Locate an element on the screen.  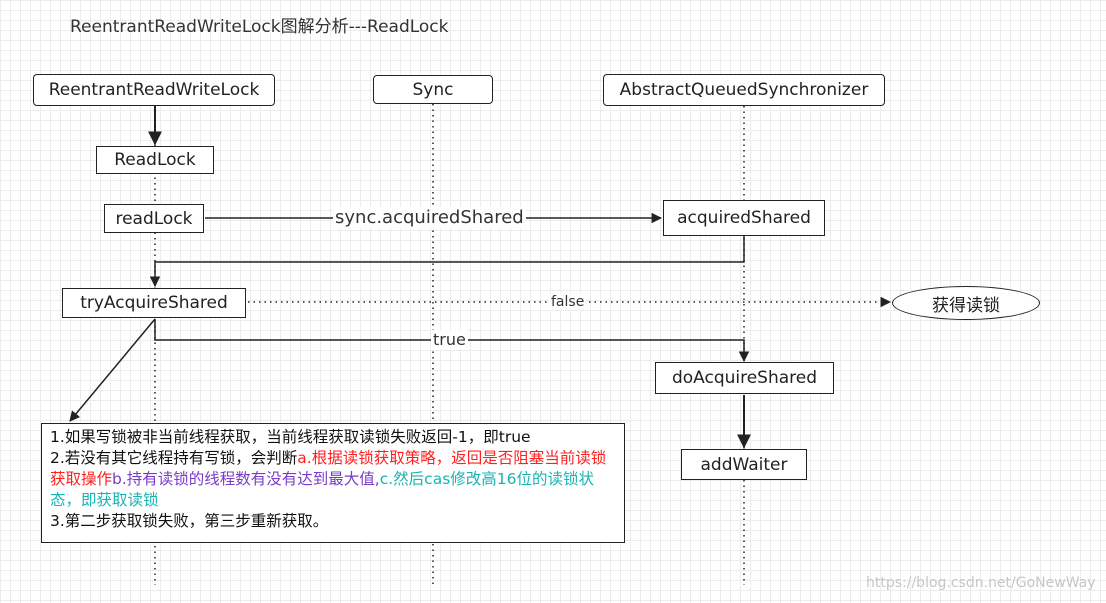
label-false: false is located at coordinates (568, 302).